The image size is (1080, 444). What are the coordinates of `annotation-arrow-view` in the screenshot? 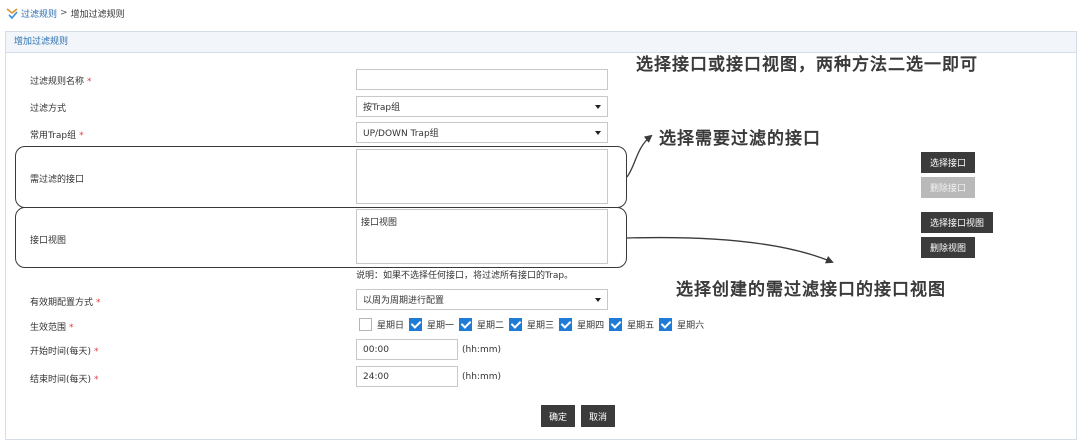 It's located at (730, 250).